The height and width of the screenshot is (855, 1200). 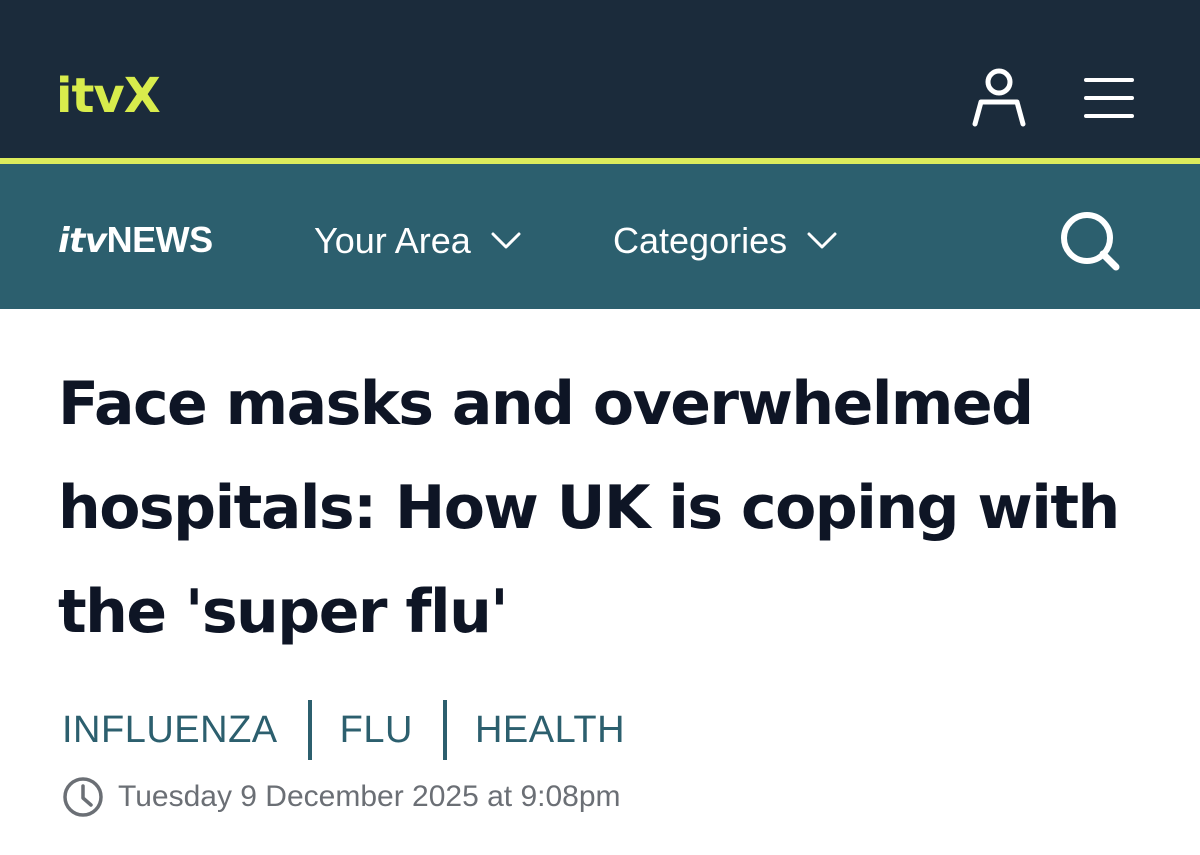 What do you see at coordinates (999, 98) in the screenshot?
I see `account-icon` at bounding box center [999, 98].